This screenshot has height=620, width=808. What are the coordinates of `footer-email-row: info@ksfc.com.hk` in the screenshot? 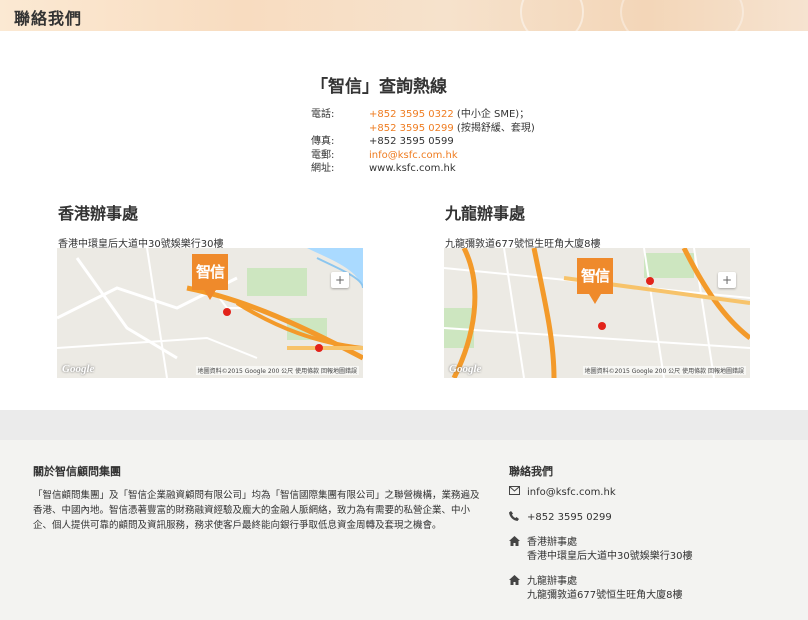 It's located at (562, 493).